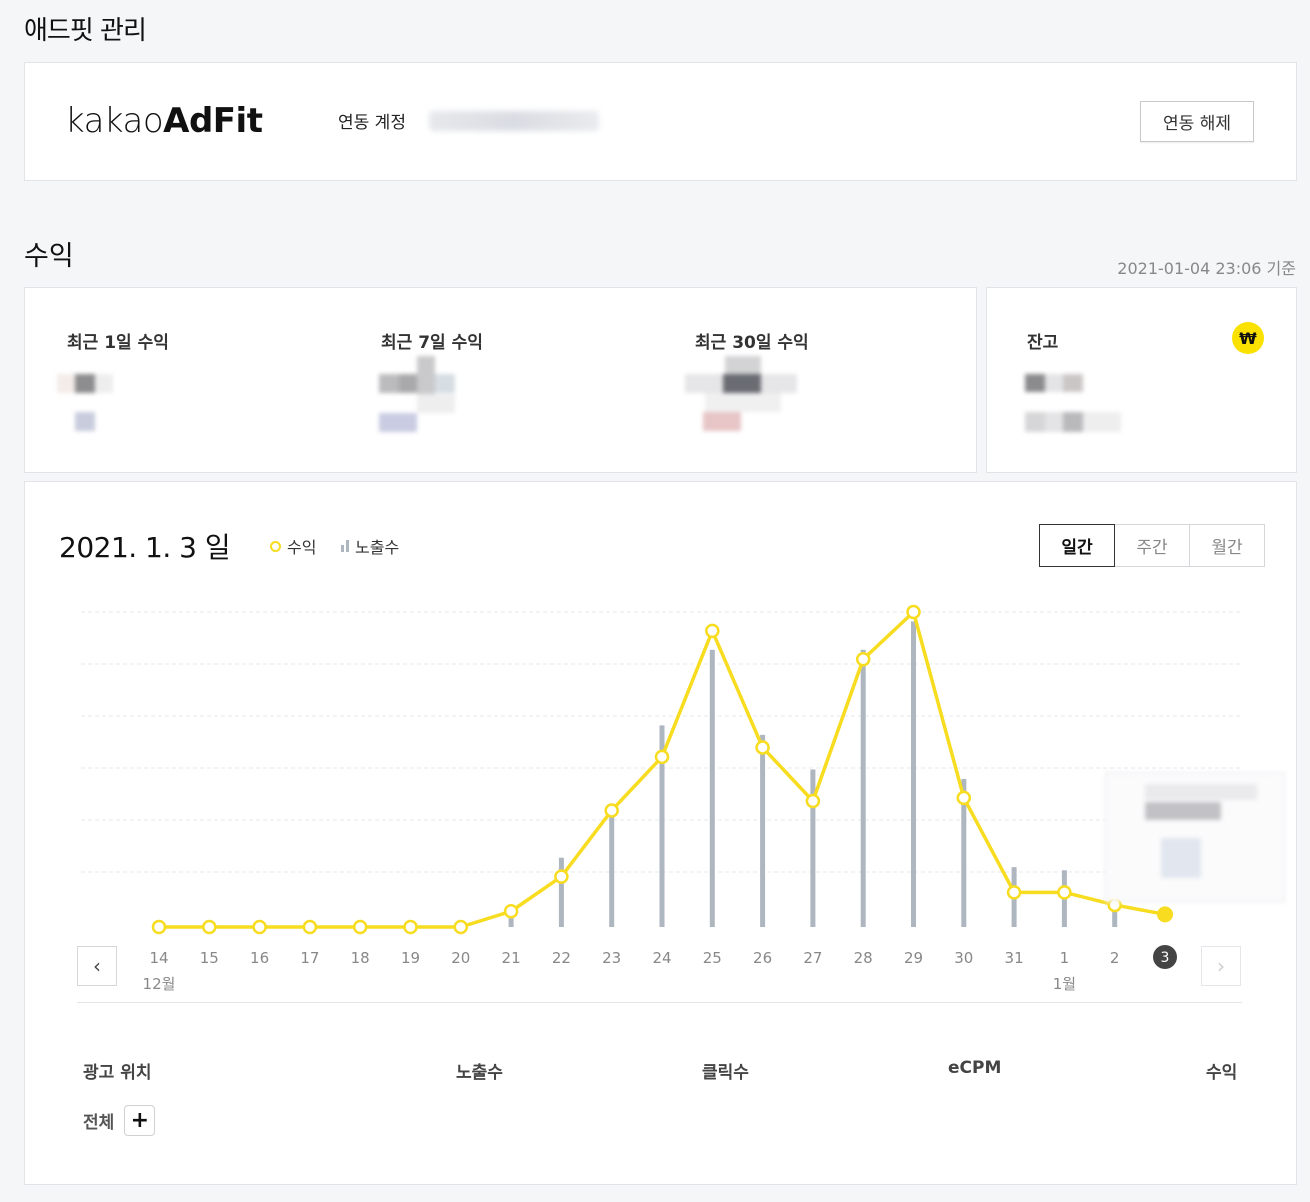  I want to click on table-header-impressions: 노출수, so click(479, 1073).